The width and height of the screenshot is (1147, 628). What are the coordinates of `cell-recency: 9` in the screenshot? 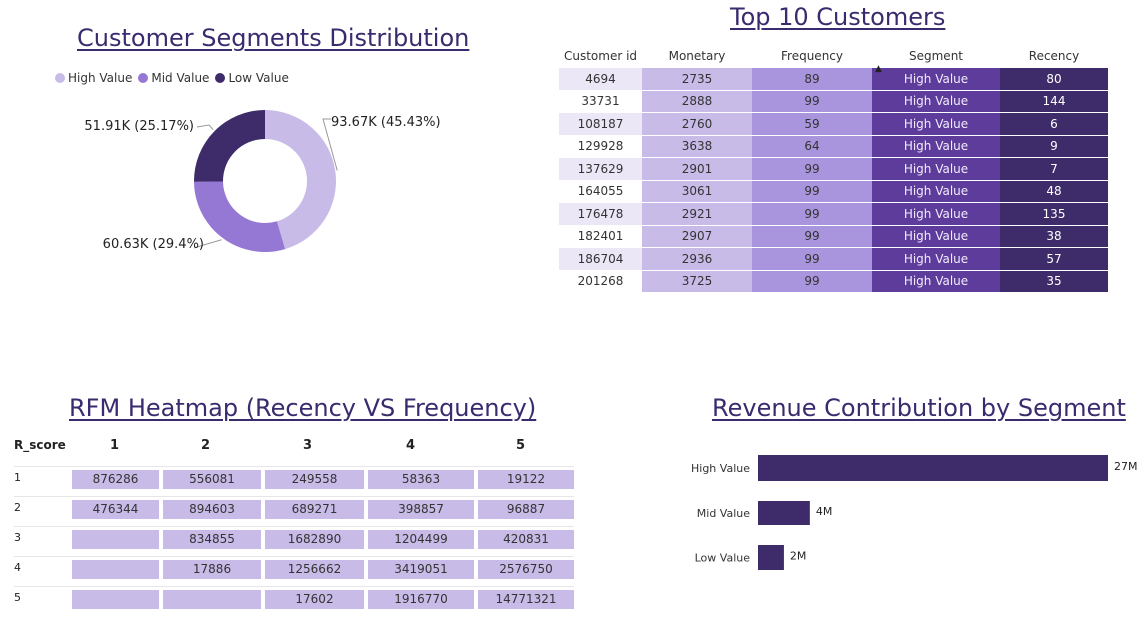 It's located at (1054, 146).